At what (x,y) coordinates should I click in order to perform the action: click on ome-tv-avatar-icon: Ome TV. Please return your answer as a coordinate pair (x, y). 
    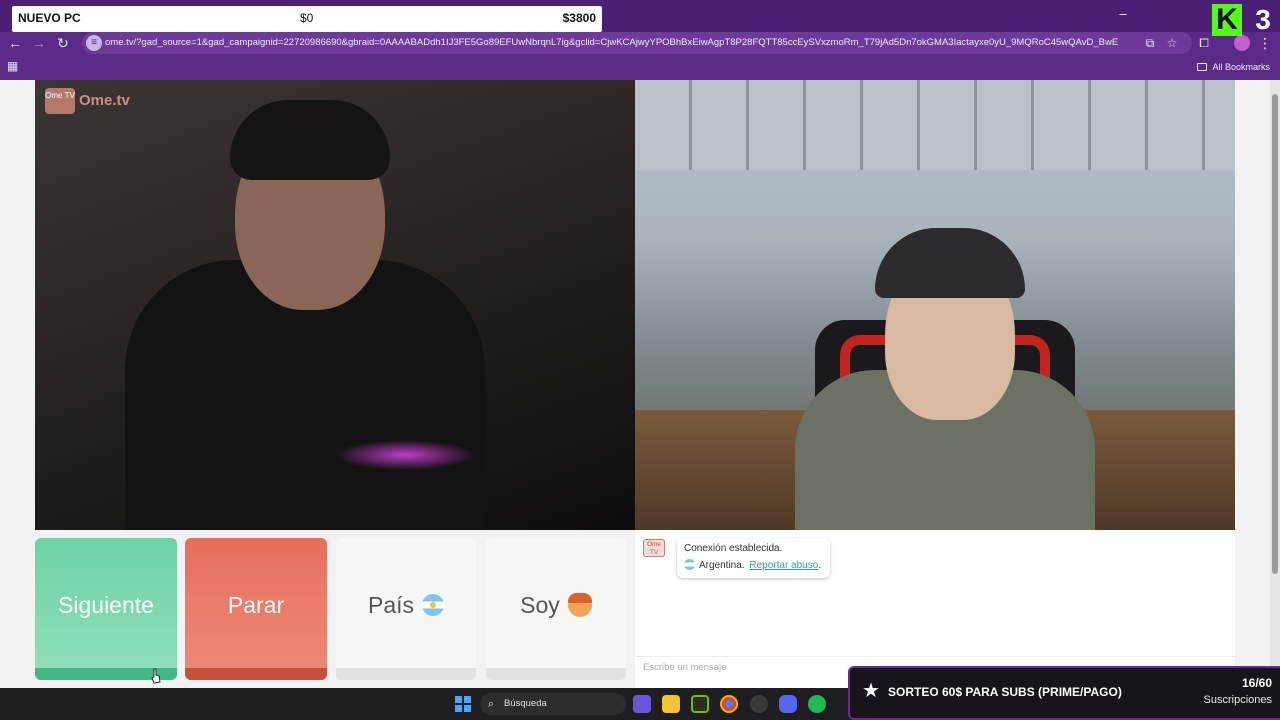
    Looking at the image, I should click on (654, 548).